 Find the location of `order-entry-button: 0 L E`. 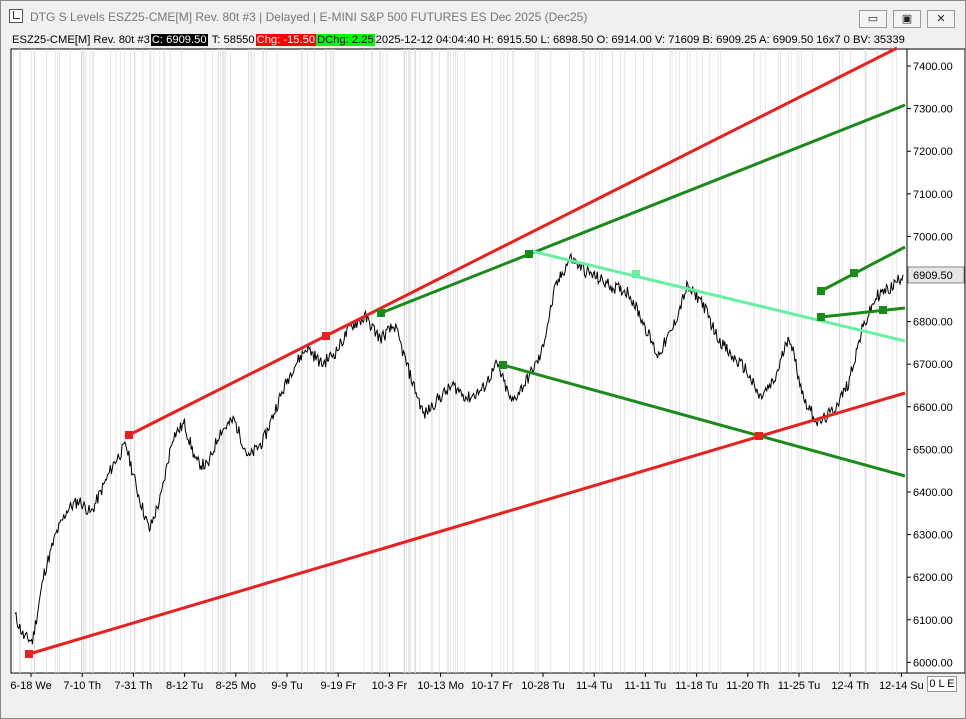

order-entry-button: 0 L E is located at coordinates (942, 684).